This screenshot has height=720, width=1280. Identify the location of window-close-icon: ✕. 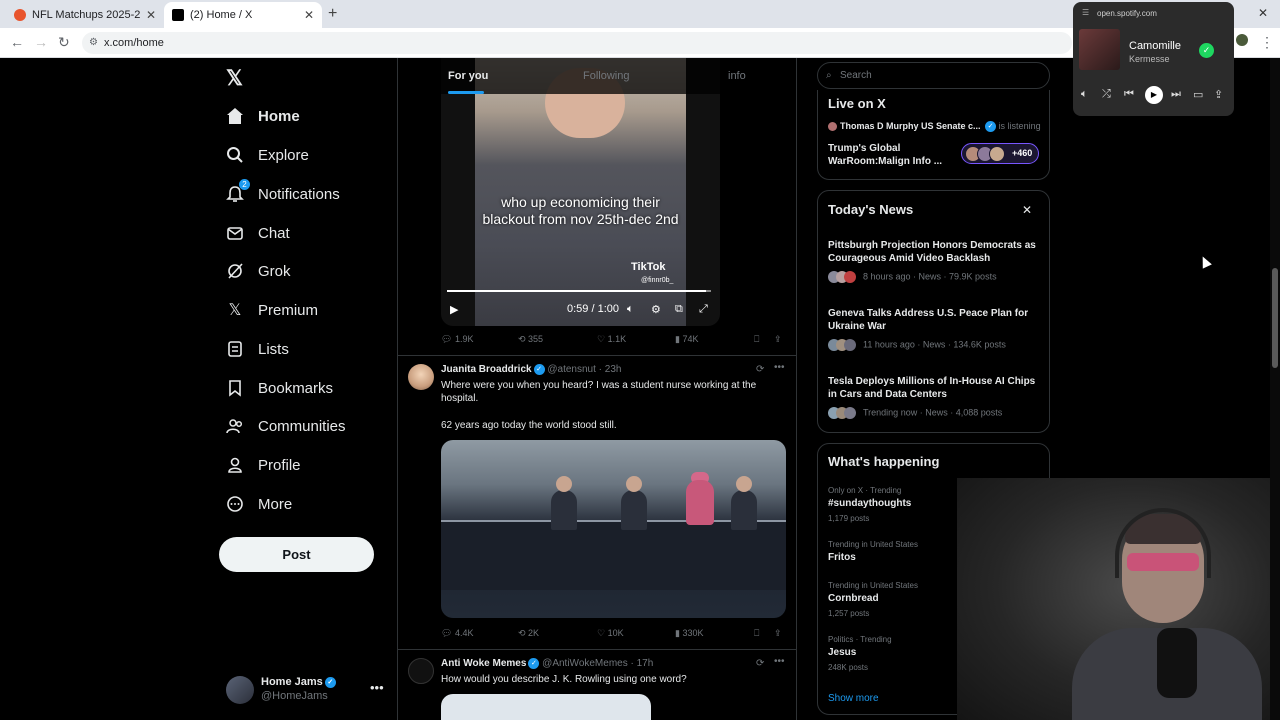
(1263, 13).